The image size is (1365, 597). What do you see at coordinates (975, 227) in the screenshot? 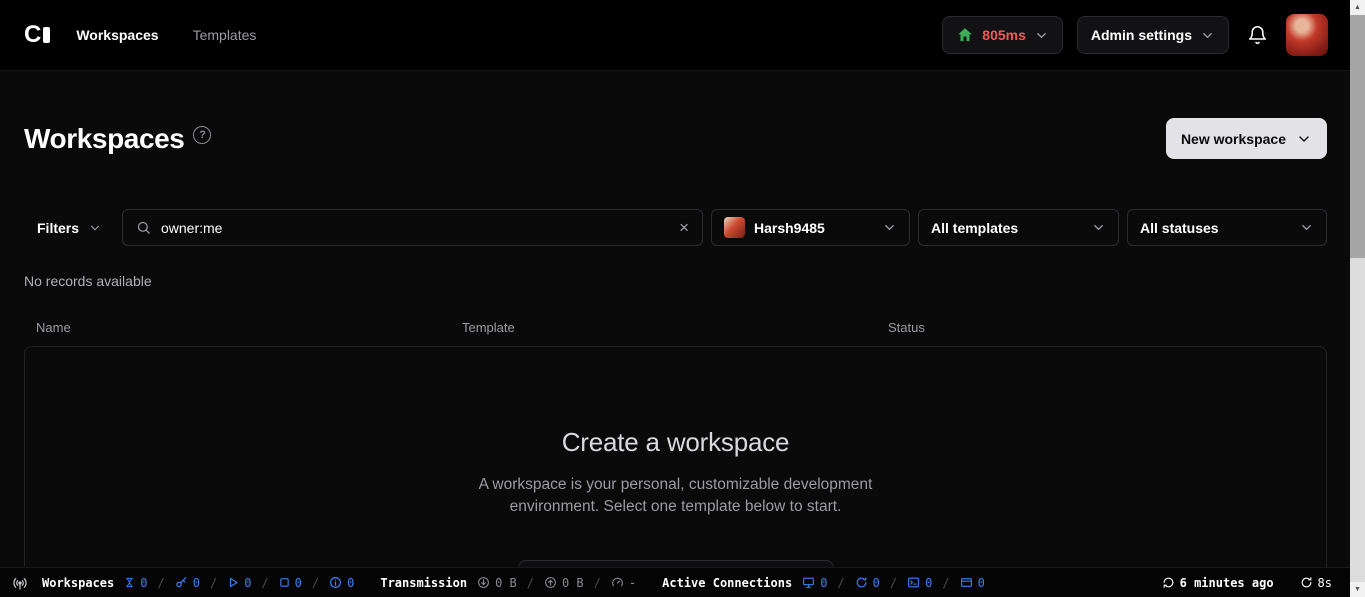
I see `template-filter-value: All templates` at bounding box center [975, 227].